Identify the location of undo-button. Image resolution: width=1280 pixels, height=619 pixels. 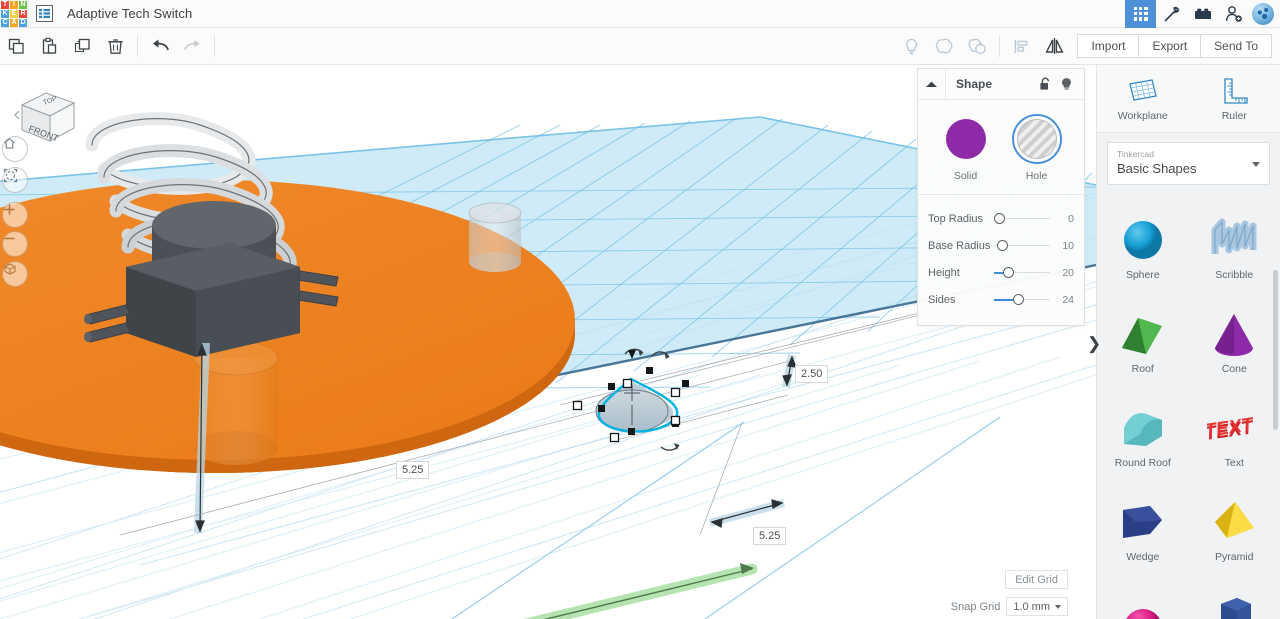
(159, 46).